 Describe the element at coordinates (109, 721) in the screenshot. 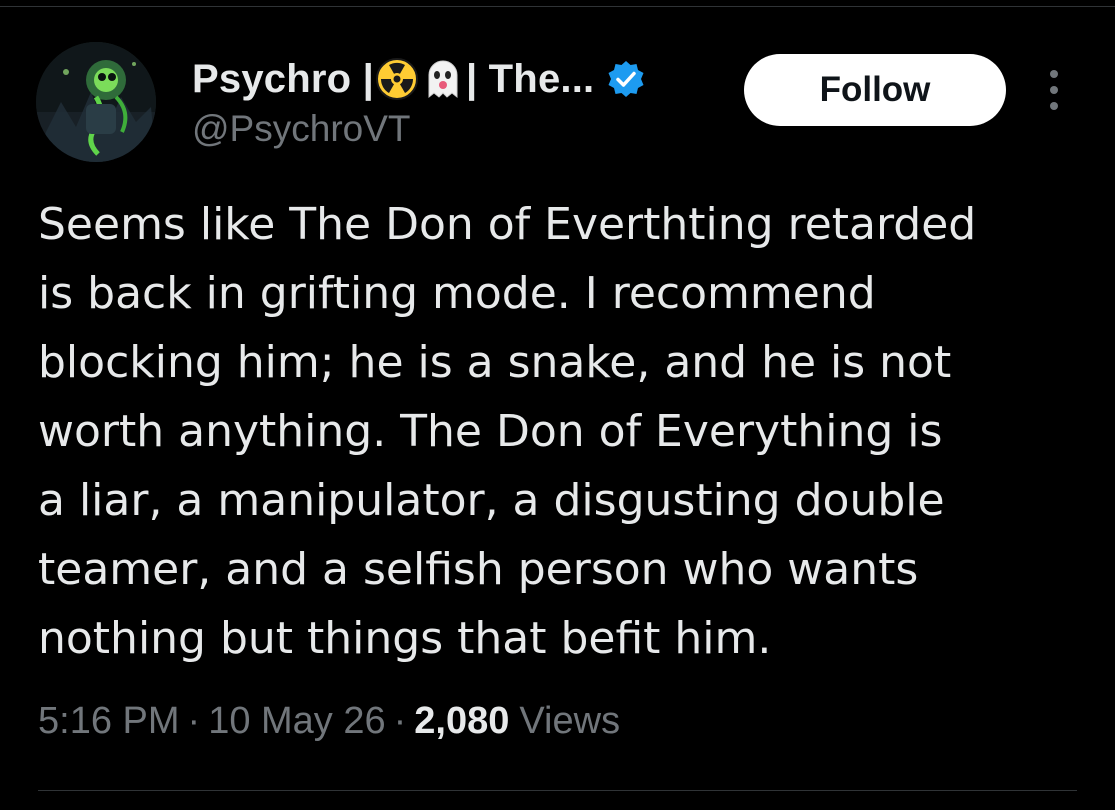

I see `tweet-time: 5:16 PM` at that location.